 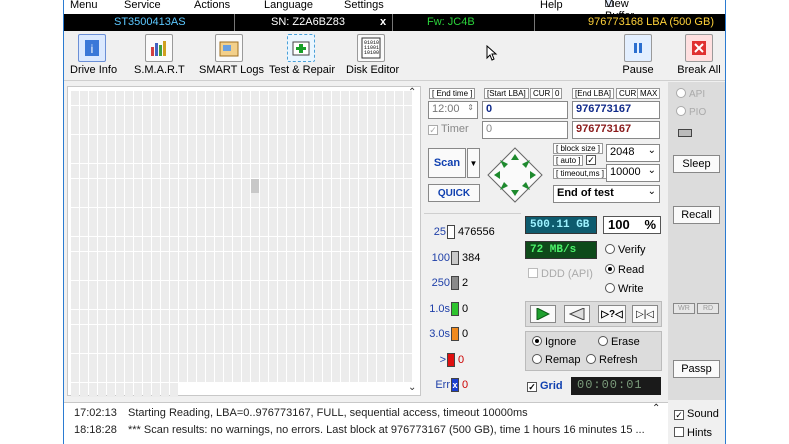 What do you see at coordinates (593, 93) in the screenshot?
I see `end-lba-label: [End LBA]` at bounding box center [593, 93].